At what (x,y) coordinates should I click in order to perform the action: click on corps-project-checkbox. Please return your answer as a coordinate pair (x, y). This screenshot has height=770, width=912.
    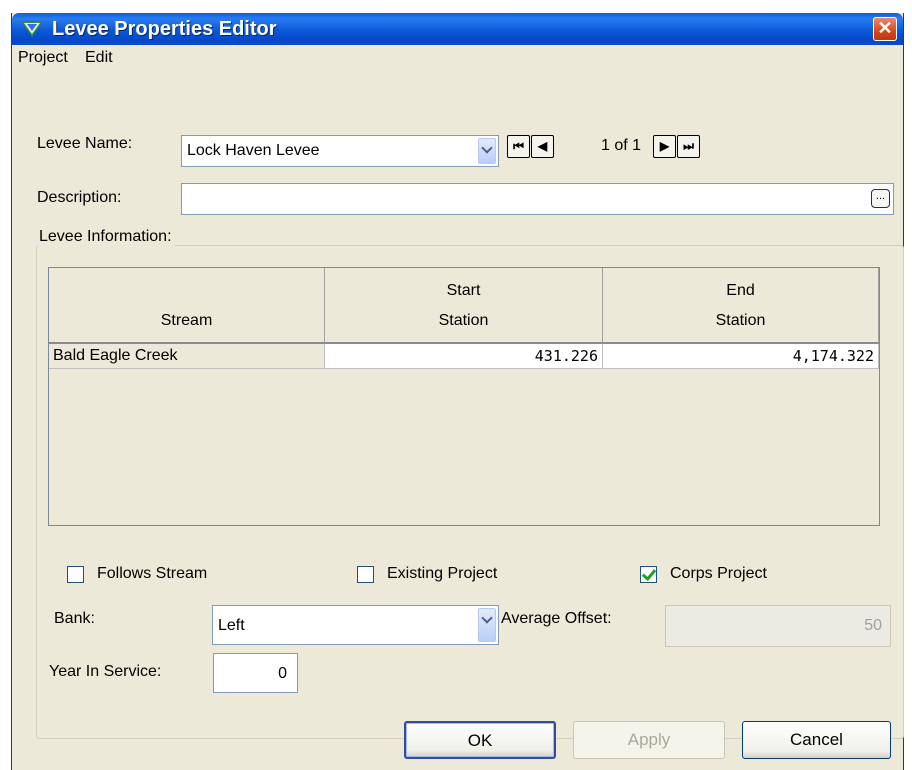
    Looking at the image, I should click on (648, 574).